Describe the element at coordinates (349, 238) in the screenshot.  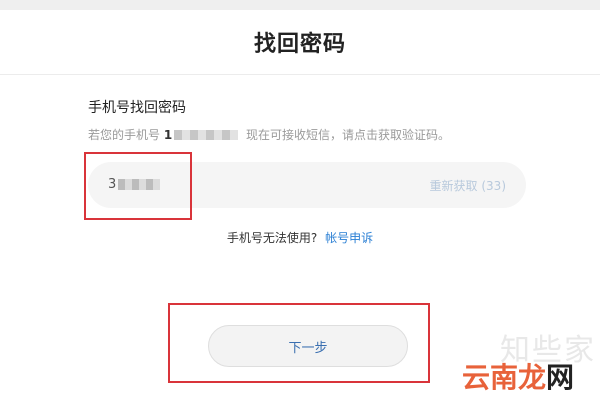
I see `account-appeal-link: 帐号申诉` at that location.